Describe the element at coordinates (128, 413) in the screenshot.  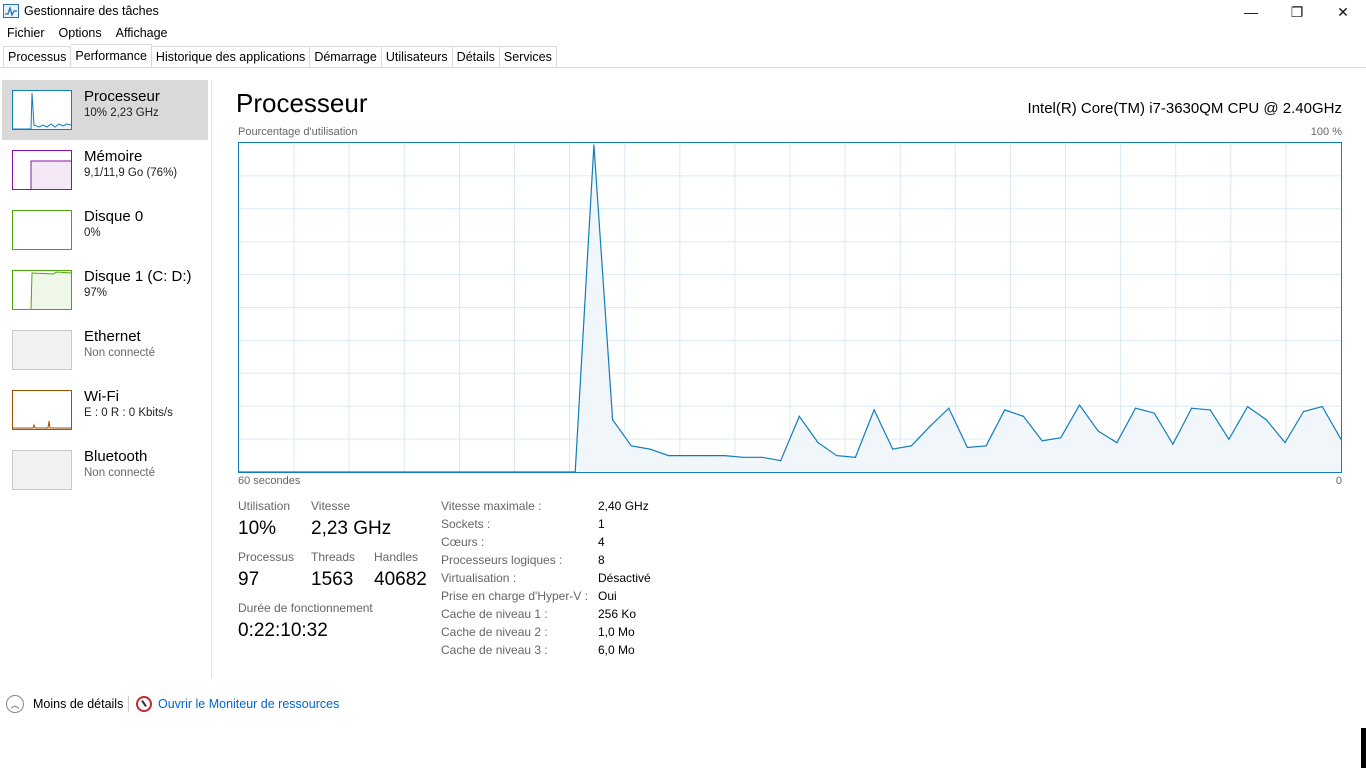
I see `sidebar-item-sub: E : 0 R : 0 Kbits/s` at that location.